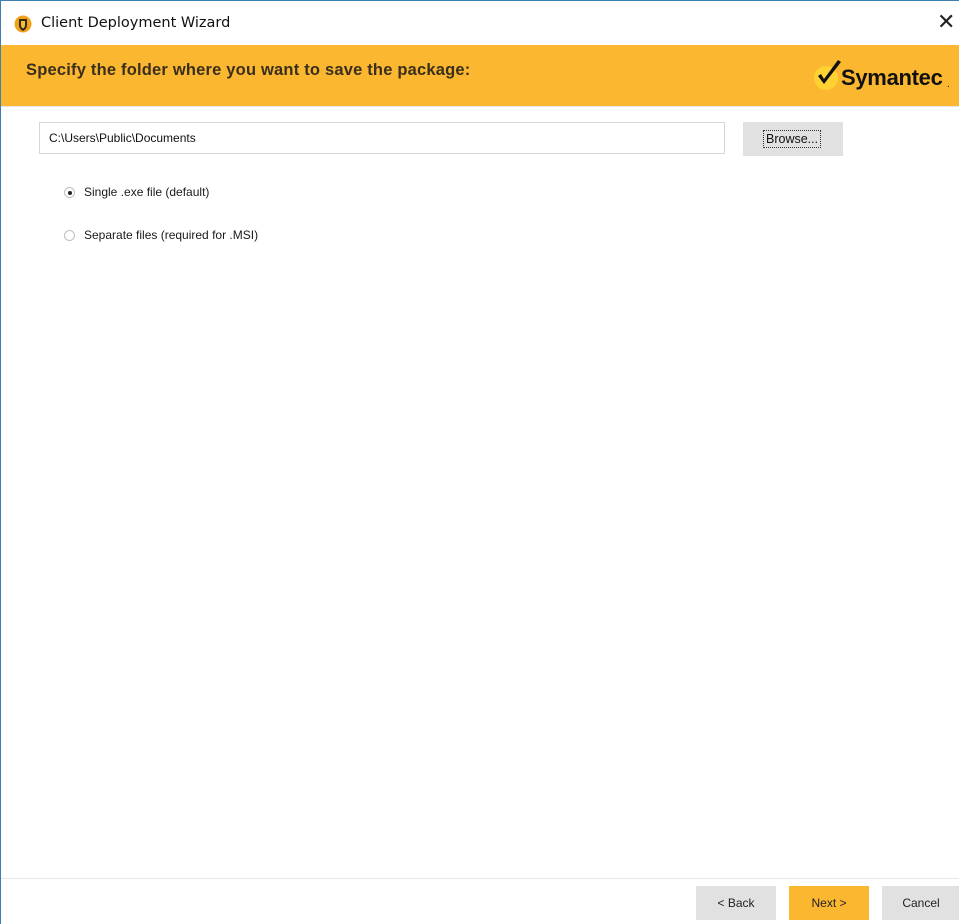  I want to click on shield-icon, so click(23, 24).